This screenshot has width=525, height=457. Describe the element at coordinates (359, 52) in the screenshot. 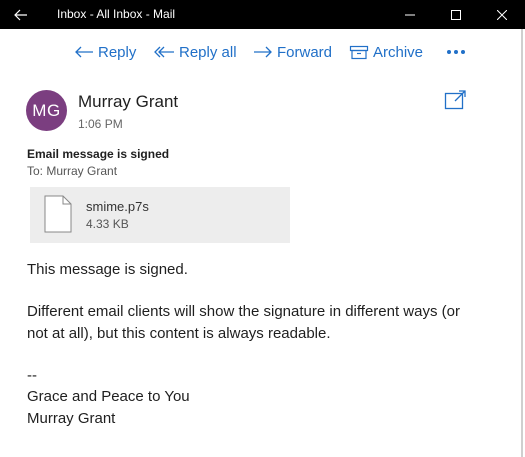

I see `archive-box-icon` at that location.